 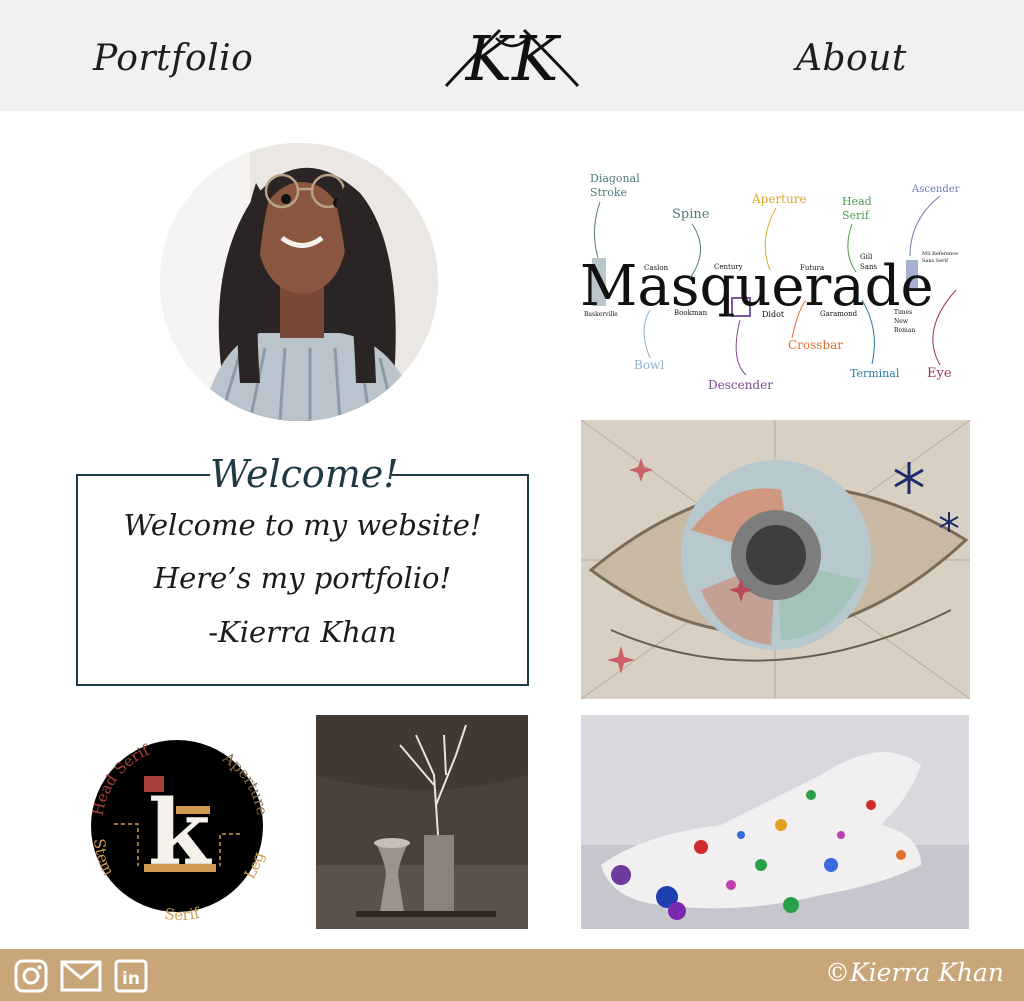 I want to click on mail-icon, so click(x=81, y=976).